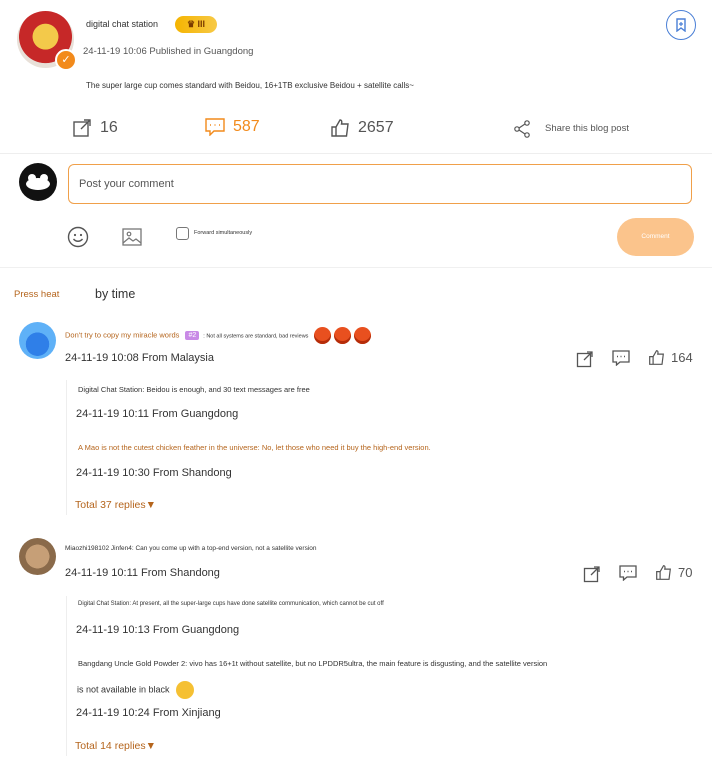  What do you see at coordinates (670, 357) in the screenshot?
I see `comment-like-button: 164` at bounding box center [670, 357].